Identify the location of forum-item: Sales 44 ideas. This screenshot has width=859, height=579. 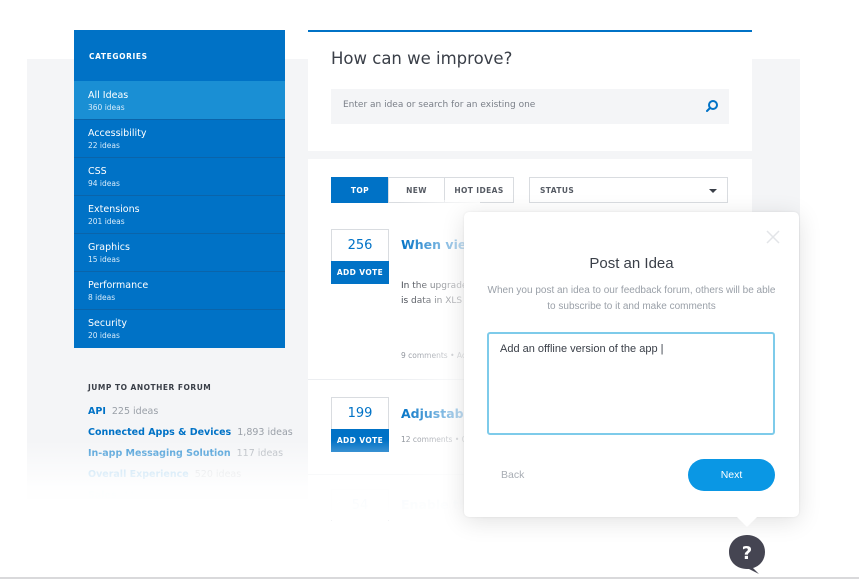
(188, 495).